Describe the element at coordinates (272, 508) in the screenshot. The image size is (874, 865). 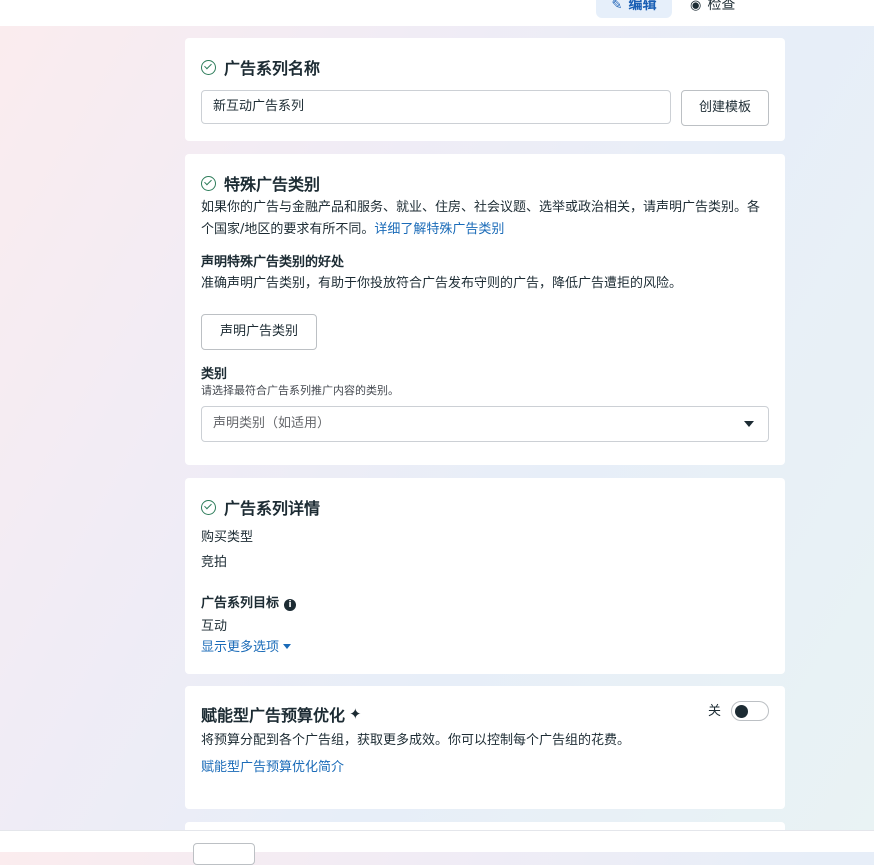
I see `campaign-details-title-text: 广告系列详情` at that location.